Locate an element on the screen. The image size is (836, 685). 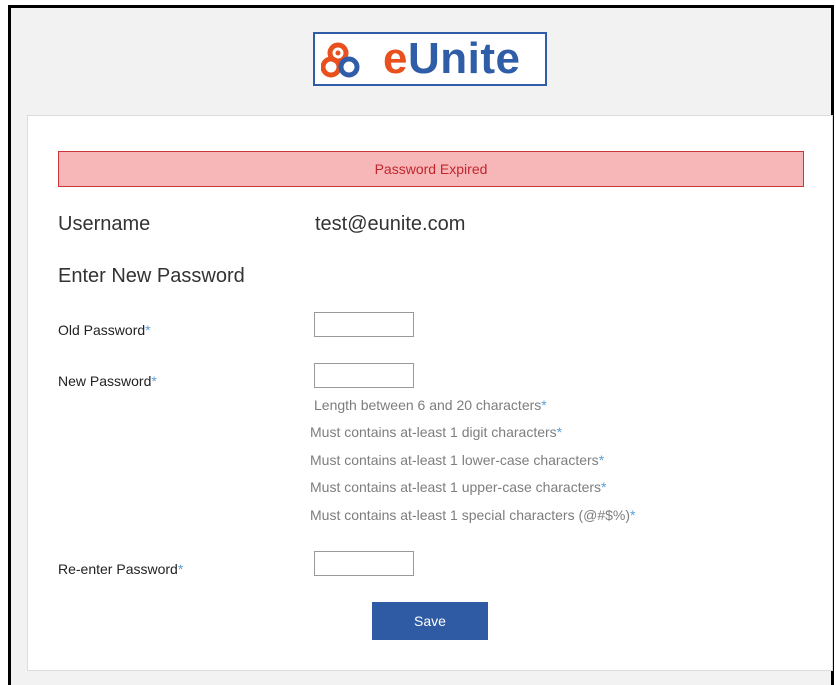
old-password-input is located at coordinates (364, 324).